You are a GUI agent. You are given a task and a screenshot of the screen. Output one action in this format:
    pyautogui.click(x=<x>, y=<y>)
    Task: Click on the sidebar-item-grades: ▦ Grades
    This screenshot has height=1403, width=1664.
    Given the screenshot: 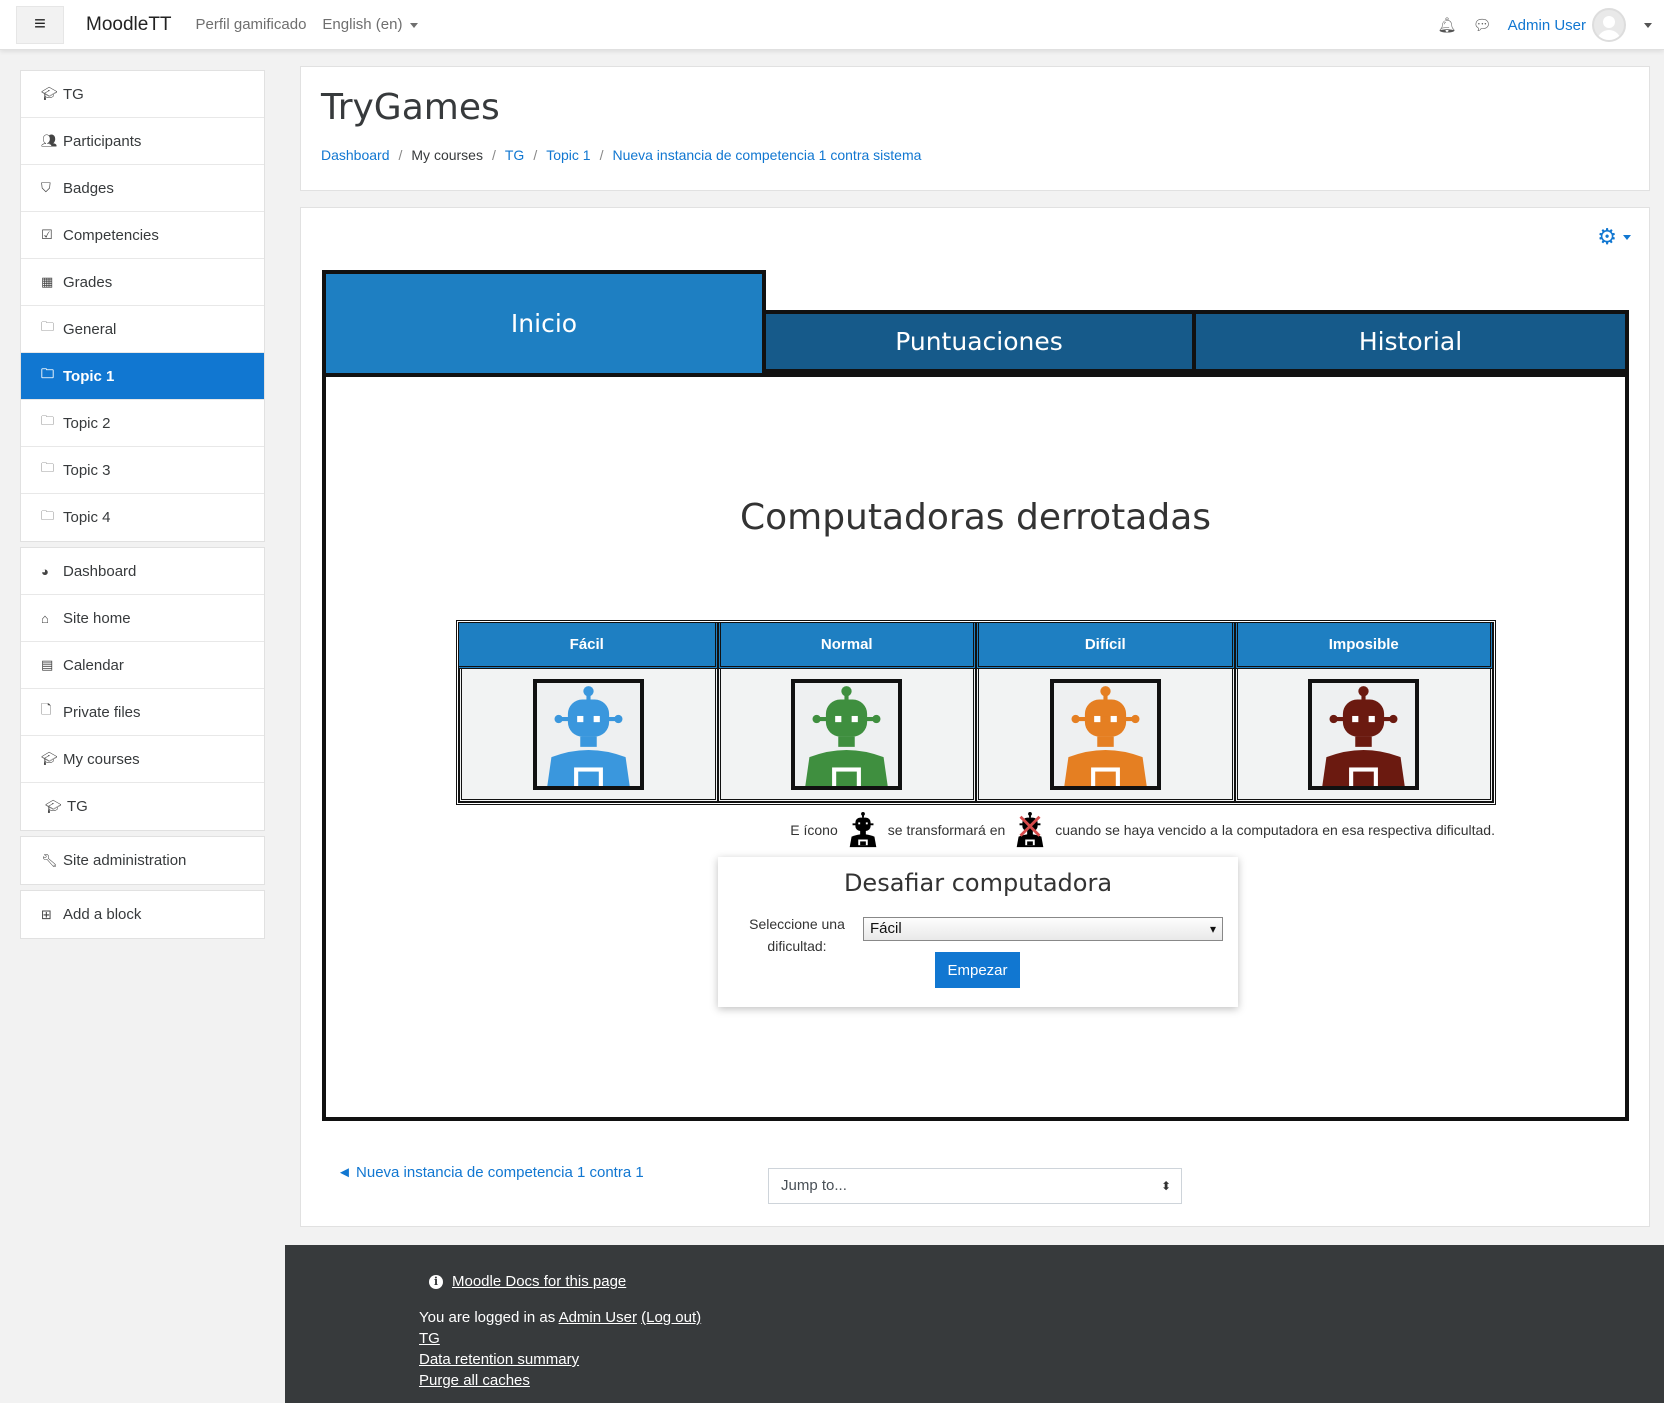 What is the action you would take?
    pyautogui.click(x=142, y=282)
    